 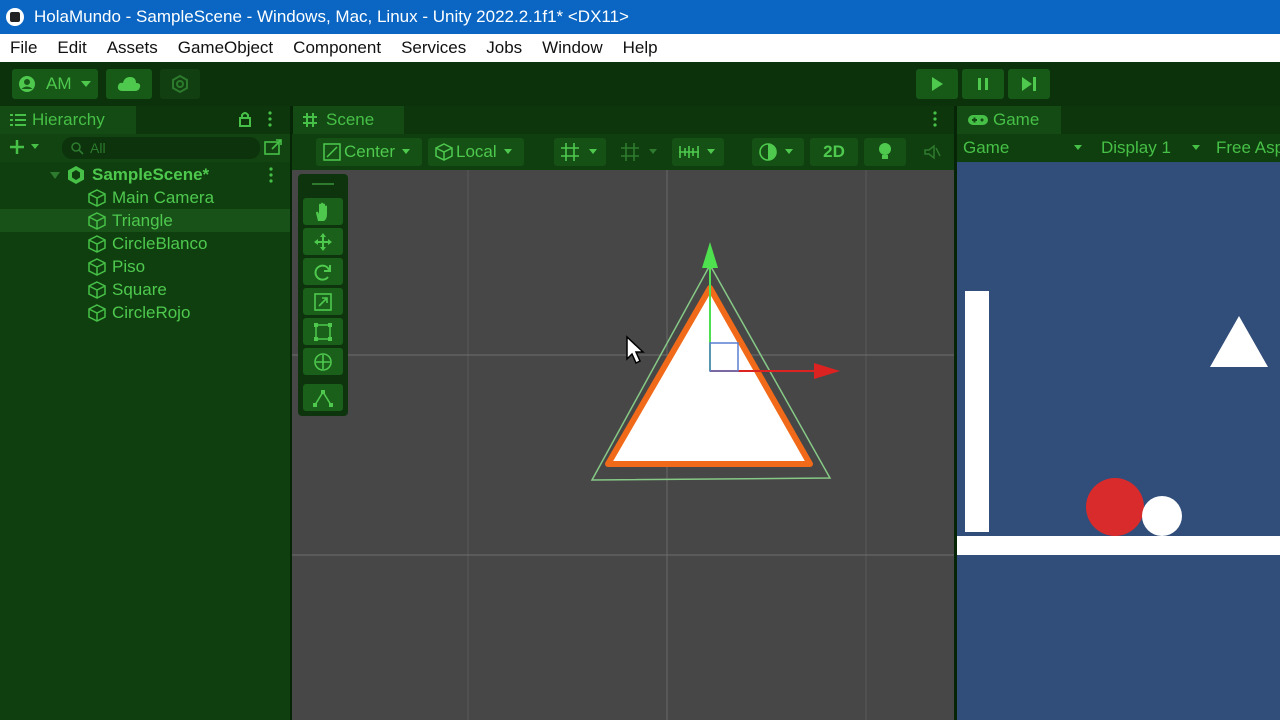 I want to click on step-button, so click(x=1029, y=84).